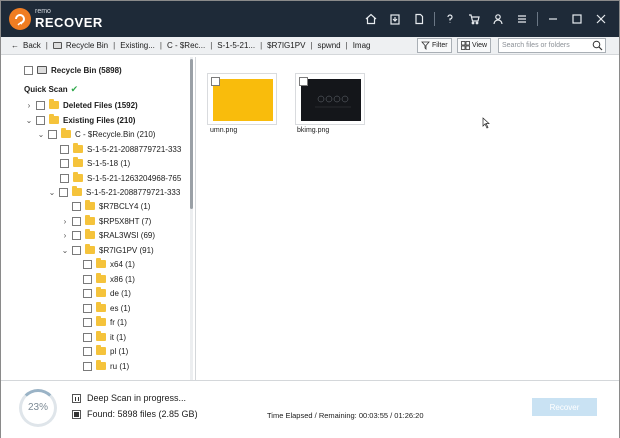 This screenshot has height=438, width=620. What do you see at coordinates (450, 19) in the screenshot?
I see `help-icon` at bounding box center [450, 19].